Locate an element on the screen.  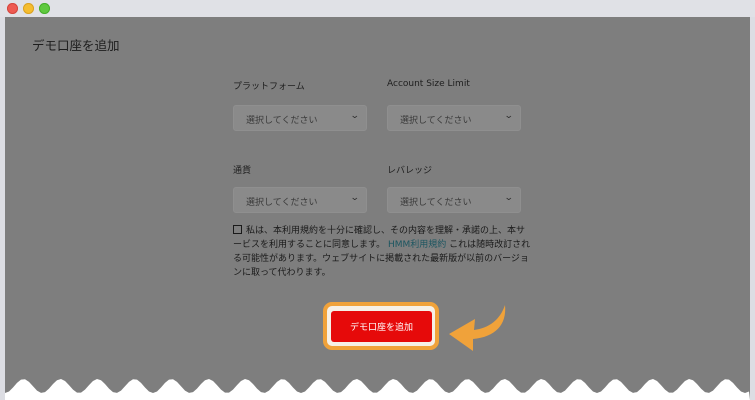
zoom-window-button is located at coordinates (44, 8).